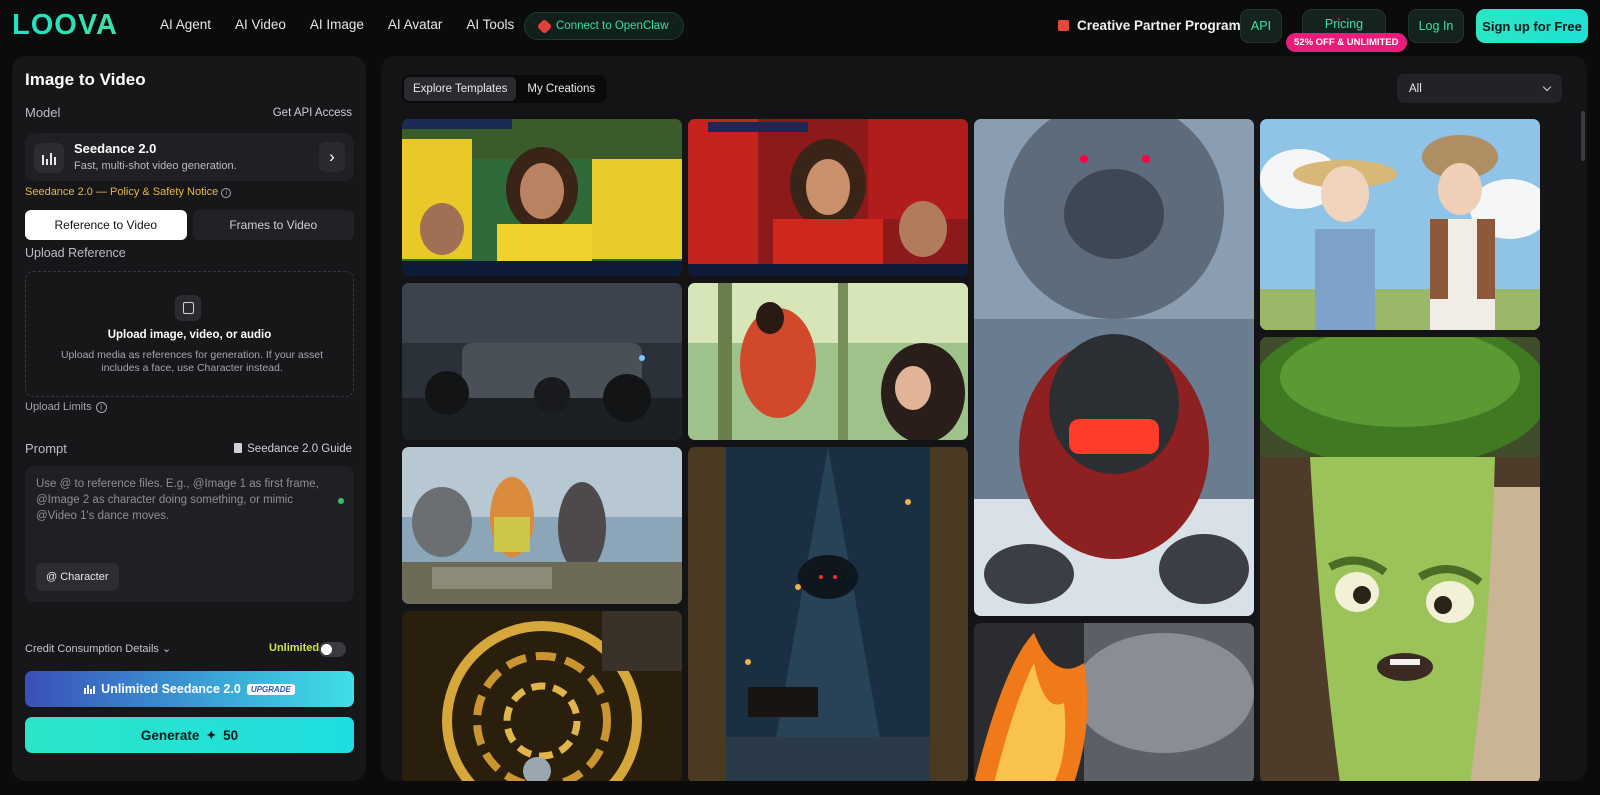  I want to click on tab-my-creations: My Creations, so click(561, 89).